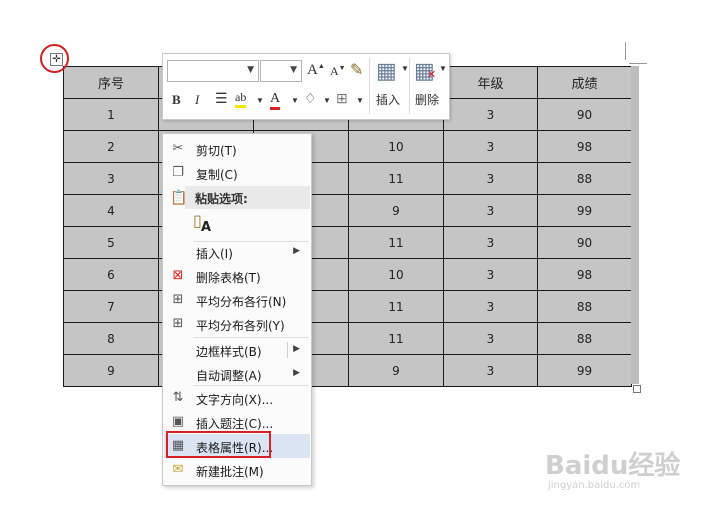 The height and width of the screenshot is (515, 709). What do you see at coordinates (178, 172) in the screenshot?
I see `copy-icon: ❐` at bounding box center [178, 172].